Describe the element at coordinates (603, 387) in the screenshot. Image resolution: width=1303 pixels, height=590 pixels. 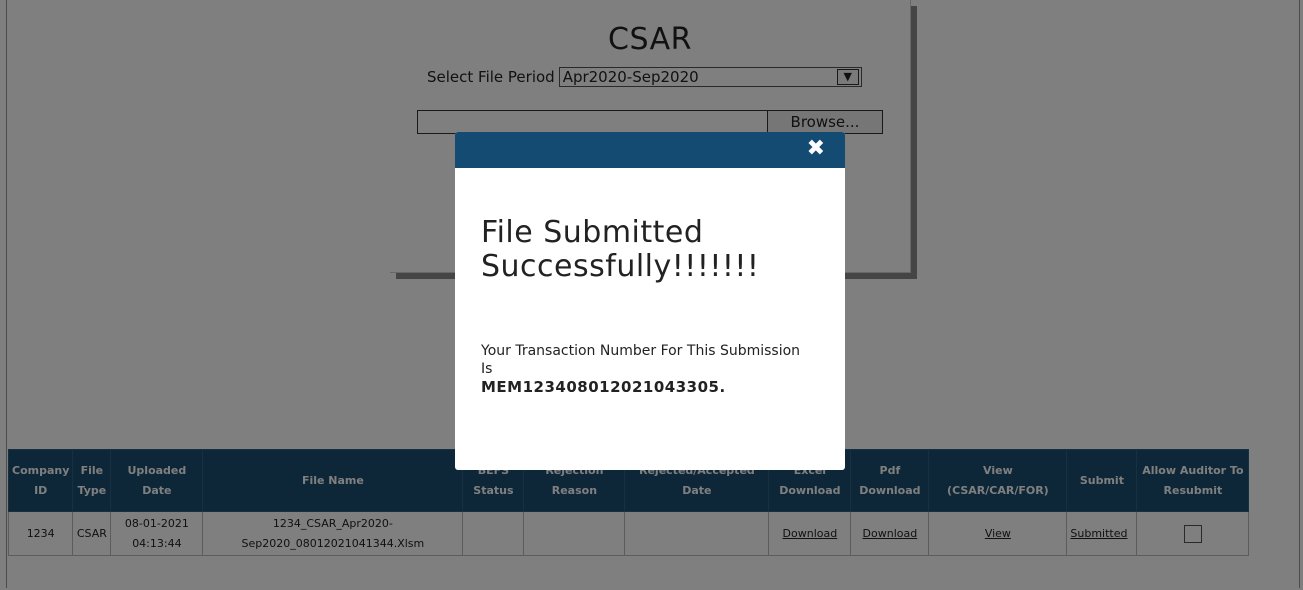
I see `transaction-number: MEM123408012021043305.` at that location.